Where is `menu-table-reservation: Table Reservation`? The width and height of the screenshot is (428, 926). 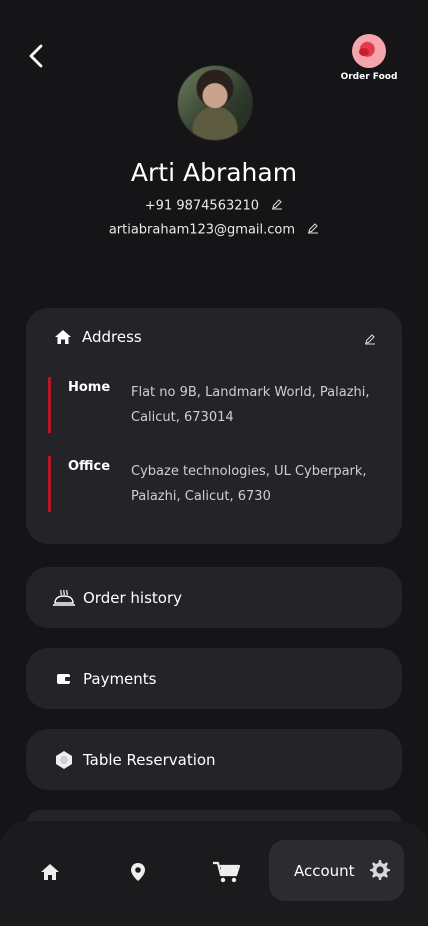 menu-table-reservation: Table Reservation is located at coordinates (214, 759).